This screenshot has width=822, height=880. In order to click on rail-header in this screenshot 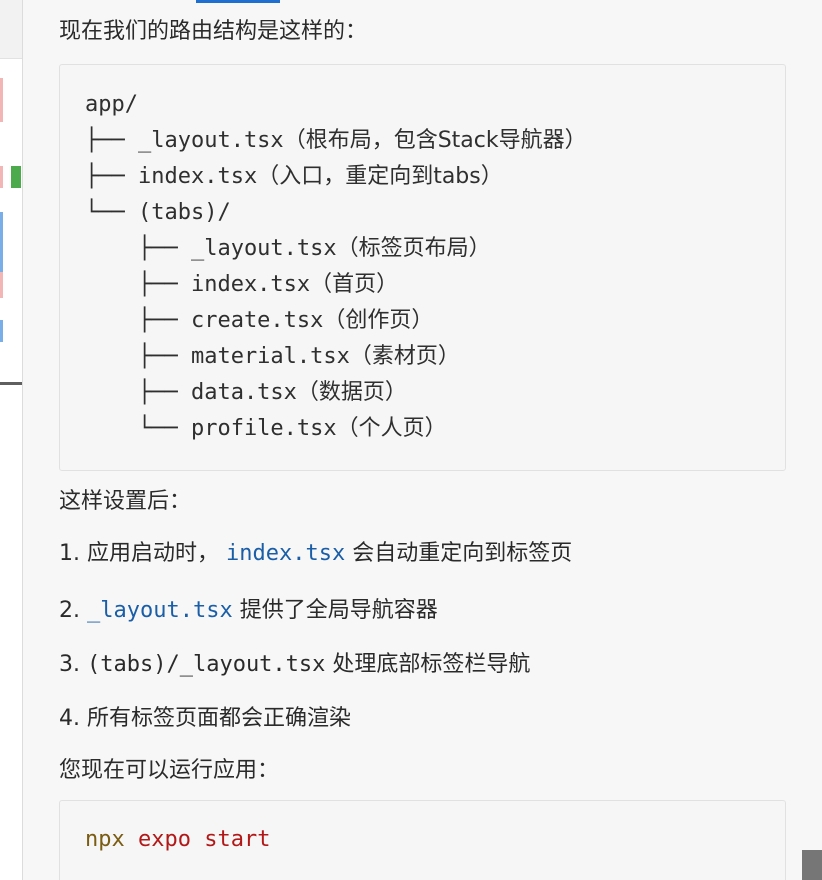, I will do `click(11, 29)`.